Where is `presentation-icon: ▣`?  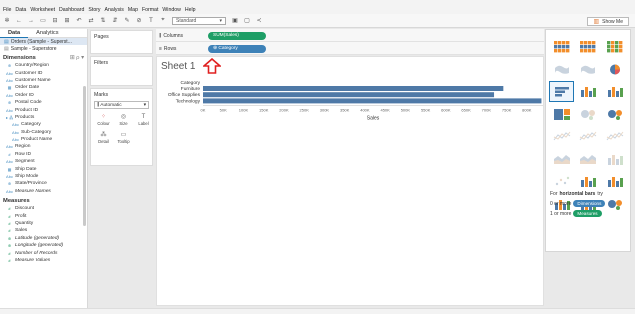
presentation-icon: ▣ is located at coordinates (235, 21).